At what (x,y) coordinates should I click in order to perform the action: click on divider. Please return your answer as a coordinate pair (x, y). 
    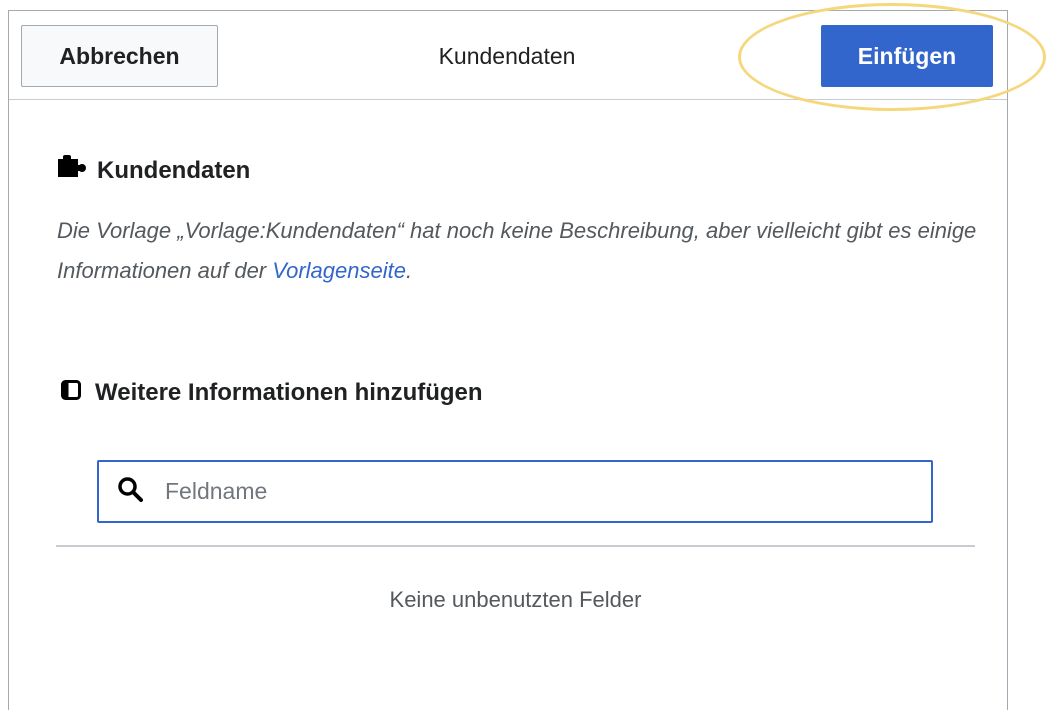
    Looking at the image, I should click on (515, 546).